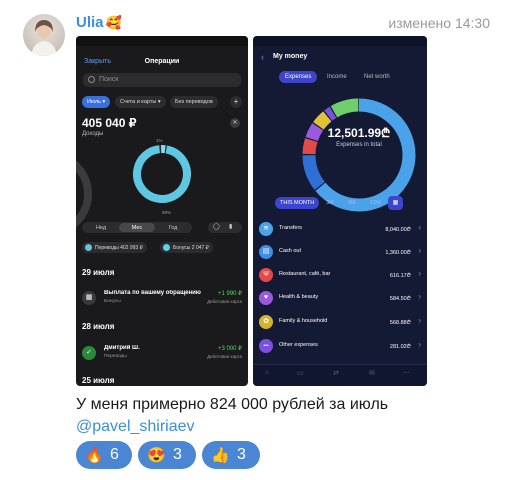  I want to click on transaction-category: Бонусы, so click(112, 301).